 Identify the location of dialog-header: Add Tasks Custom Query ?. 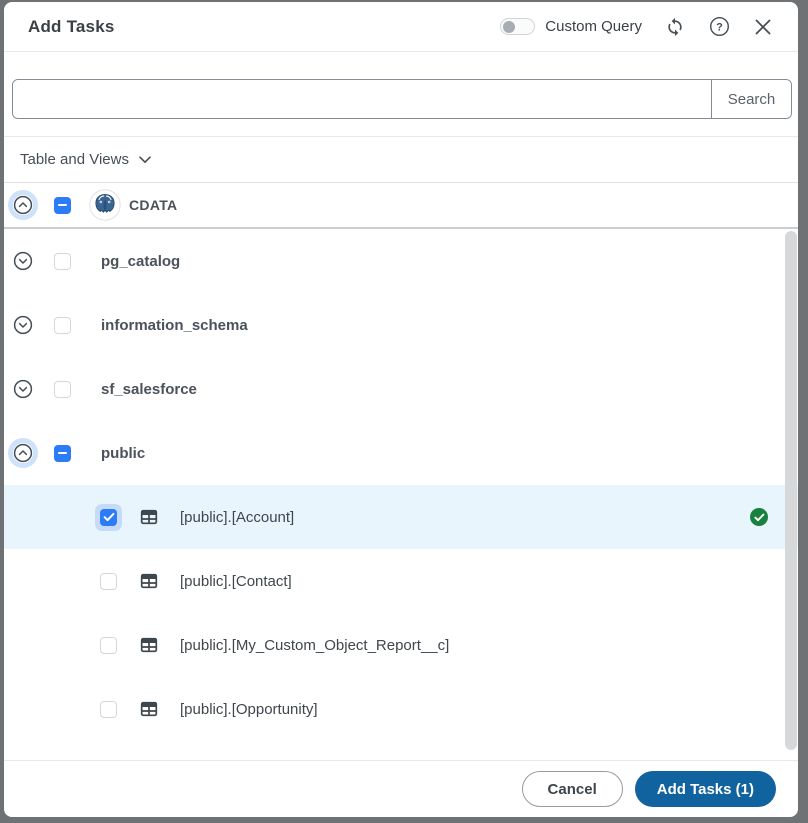
(401, 27).